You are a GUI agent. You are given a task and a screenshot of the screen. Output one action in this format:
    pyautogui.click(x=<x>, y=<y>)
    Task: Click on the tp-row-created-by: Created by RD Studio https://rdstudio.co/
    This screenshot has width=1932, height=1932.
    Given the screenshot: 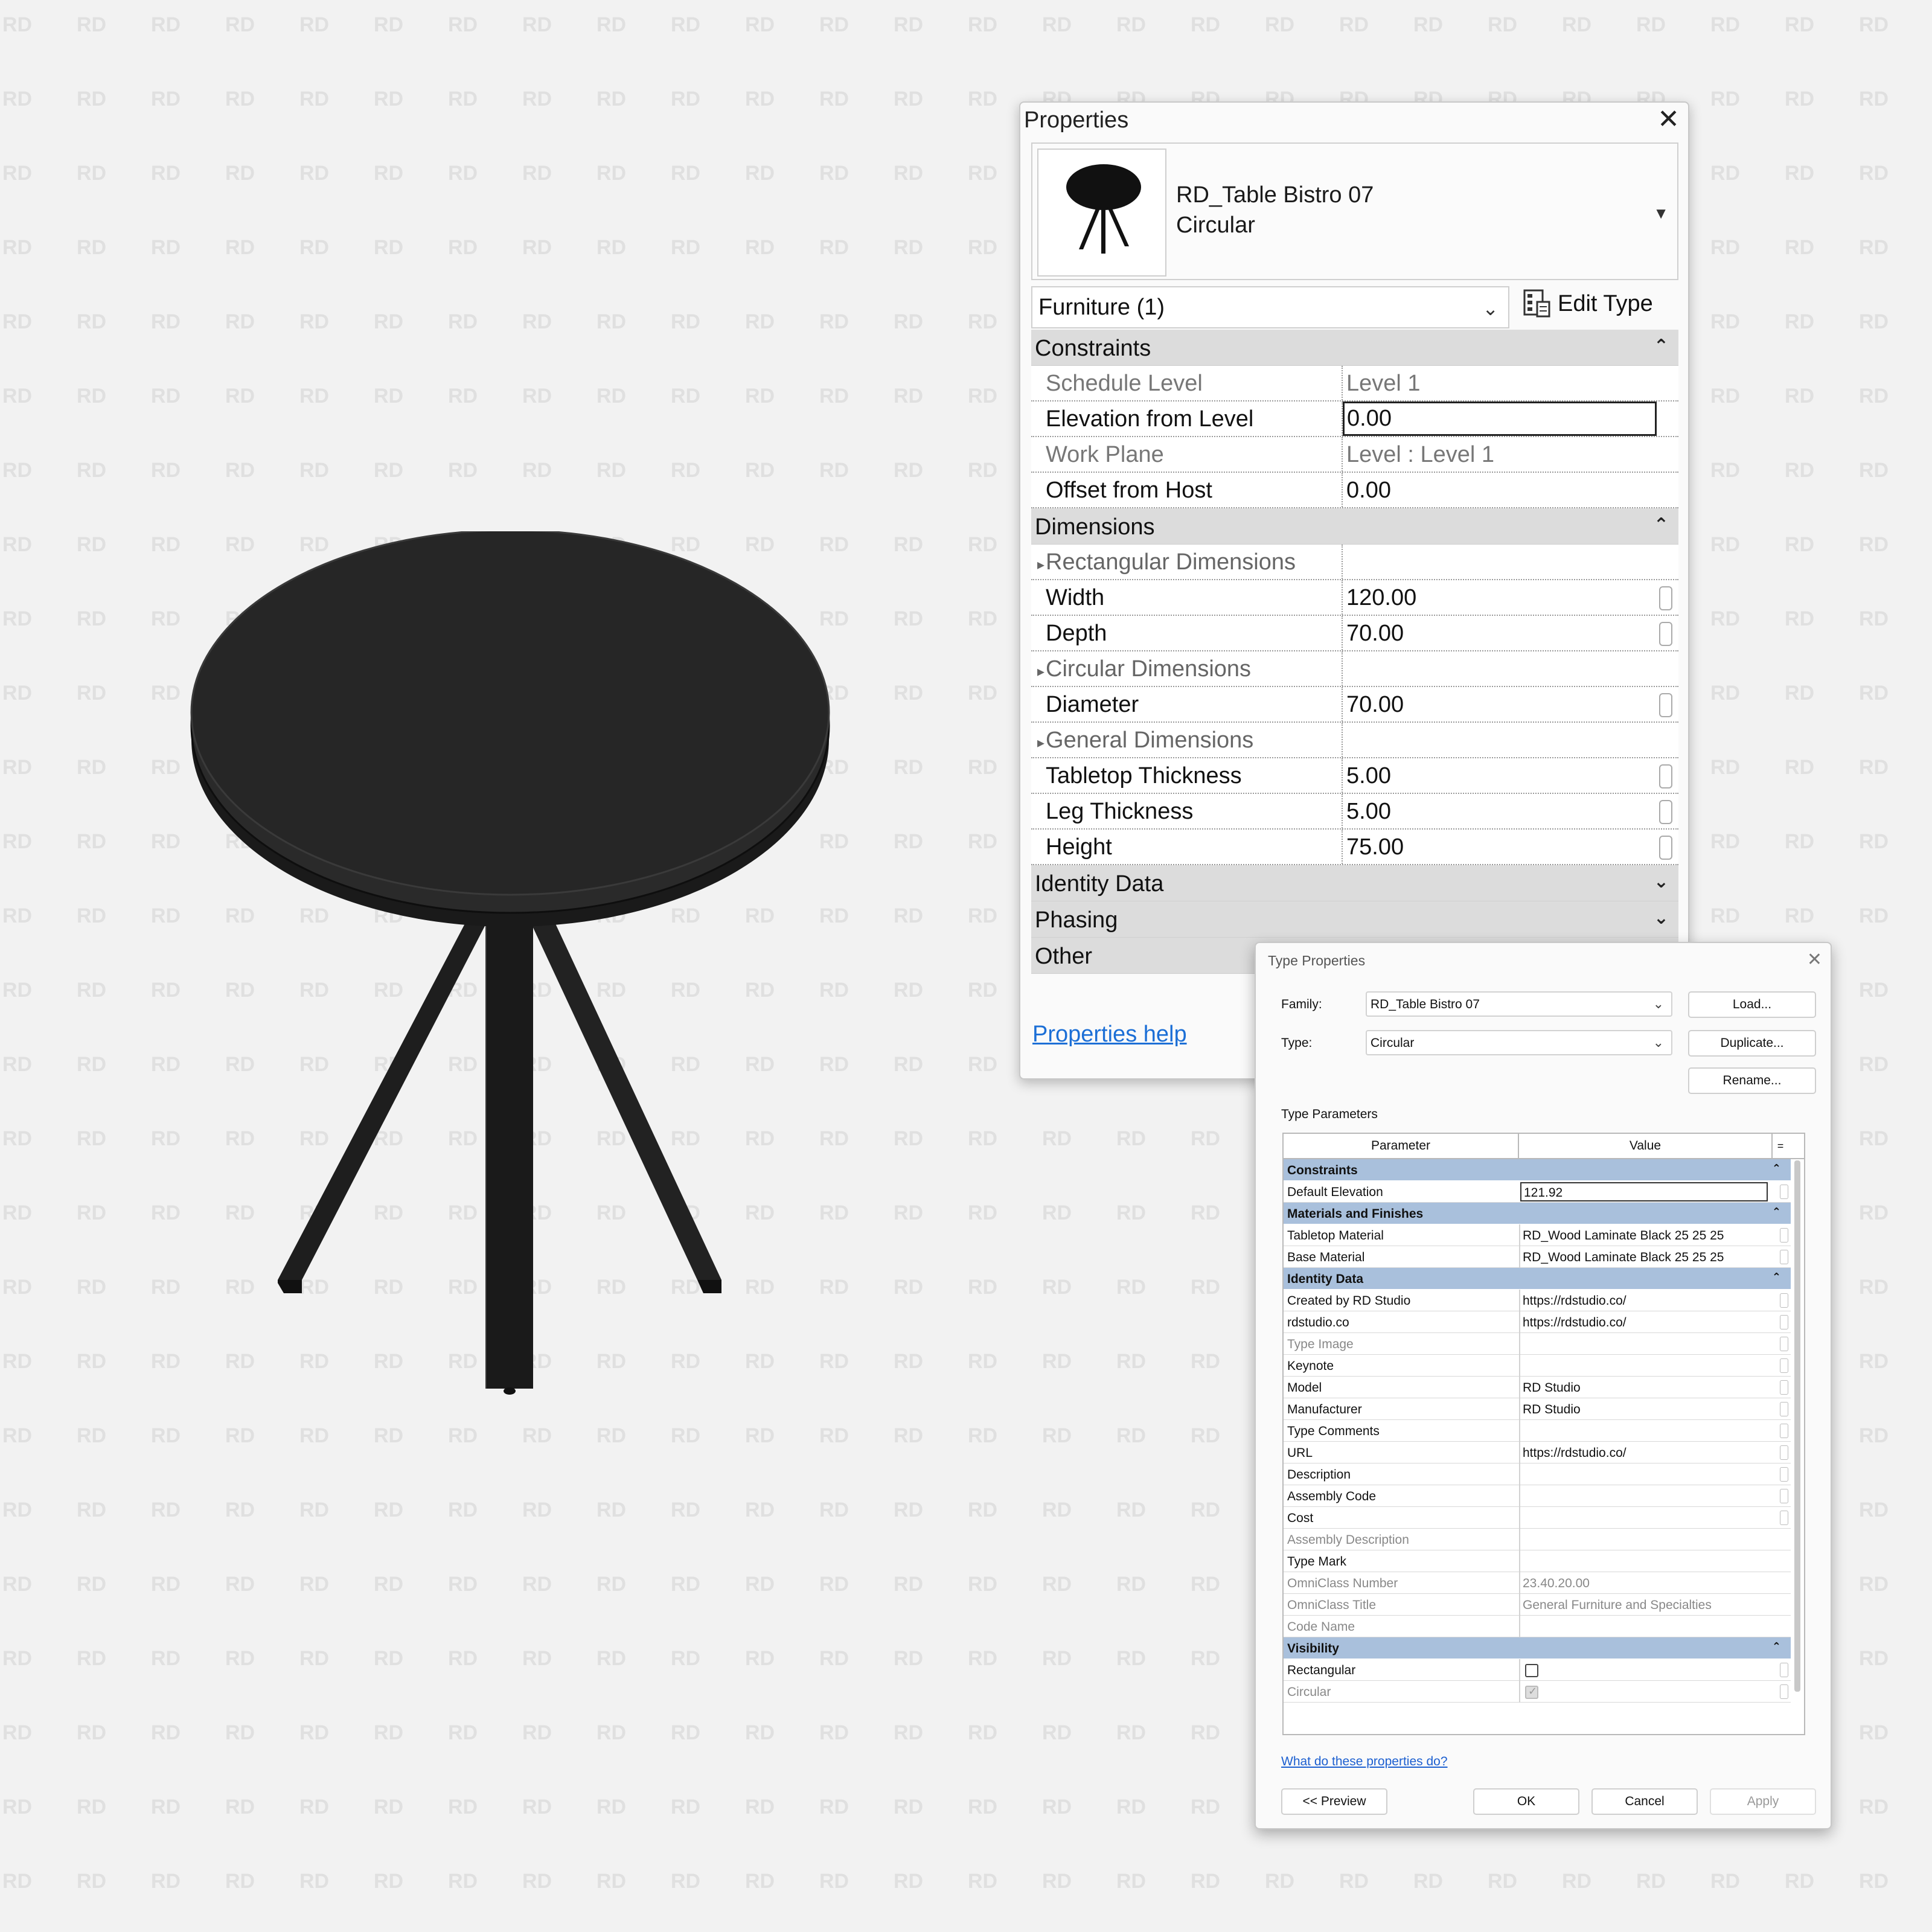 What is the action you would take?
    pyautogui.click(x=1538, y=1301)
    